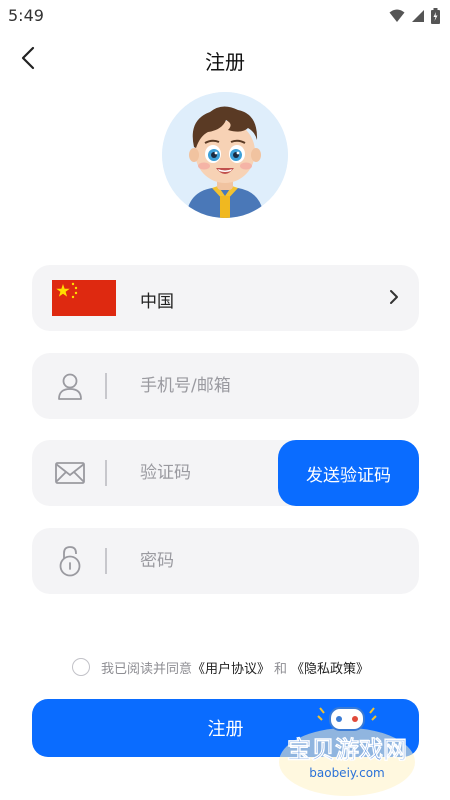 This screenshot has width=450, height=800. What do you see at coordinates (397, 15) in the screenshot?
I see `wifi-icon` at bounding box center [397, 15].